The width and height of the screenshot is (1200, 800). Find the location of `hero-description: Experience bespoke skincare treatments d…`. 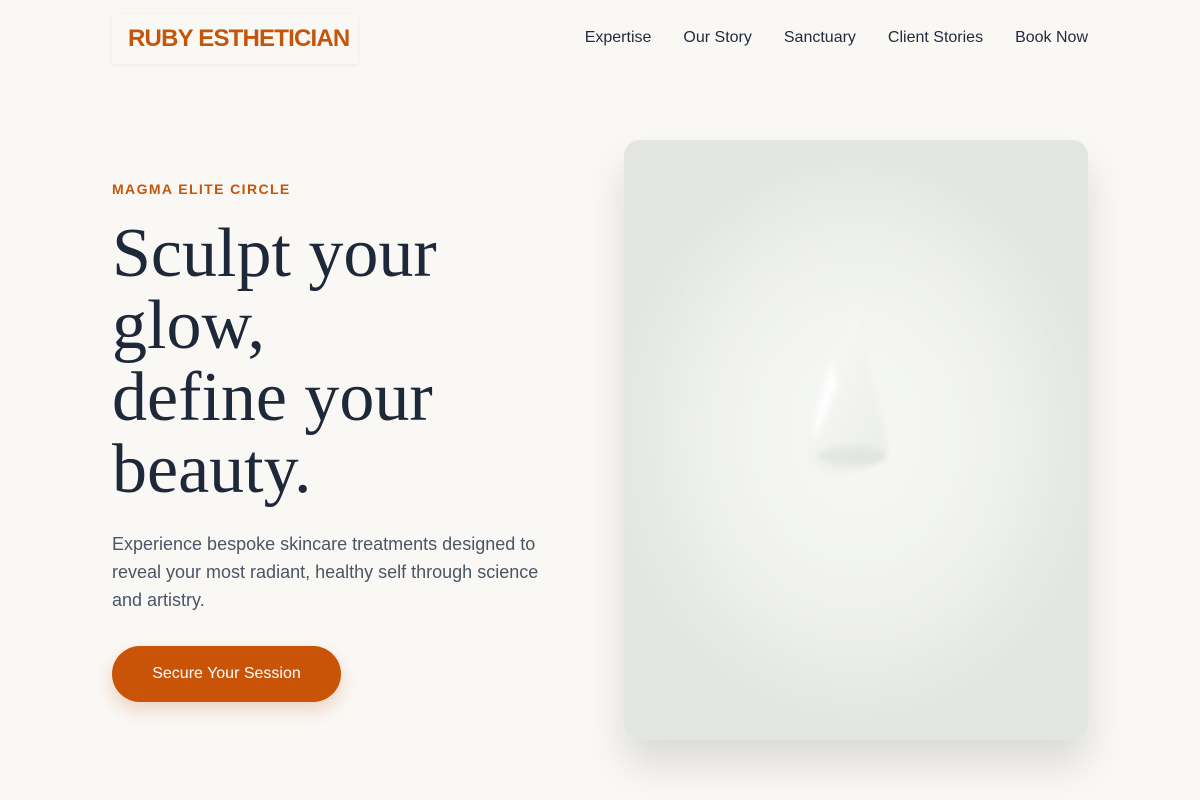

hero-description: Experience bespoke skincare treatments d… is located at coordinates (325, 572).